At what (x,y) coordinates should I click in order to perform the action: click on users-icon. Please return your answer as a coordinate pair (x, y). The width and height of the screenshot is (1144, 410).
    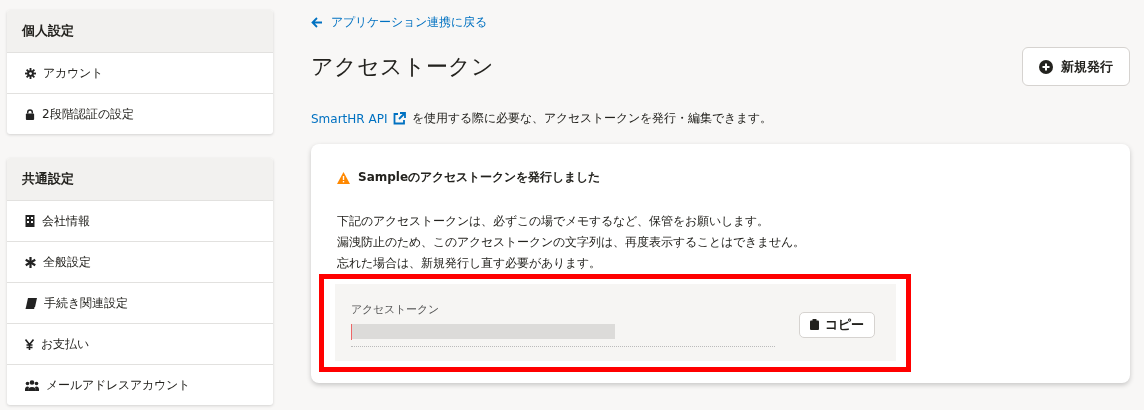
    Looking at the image, I should click on (32, 385).